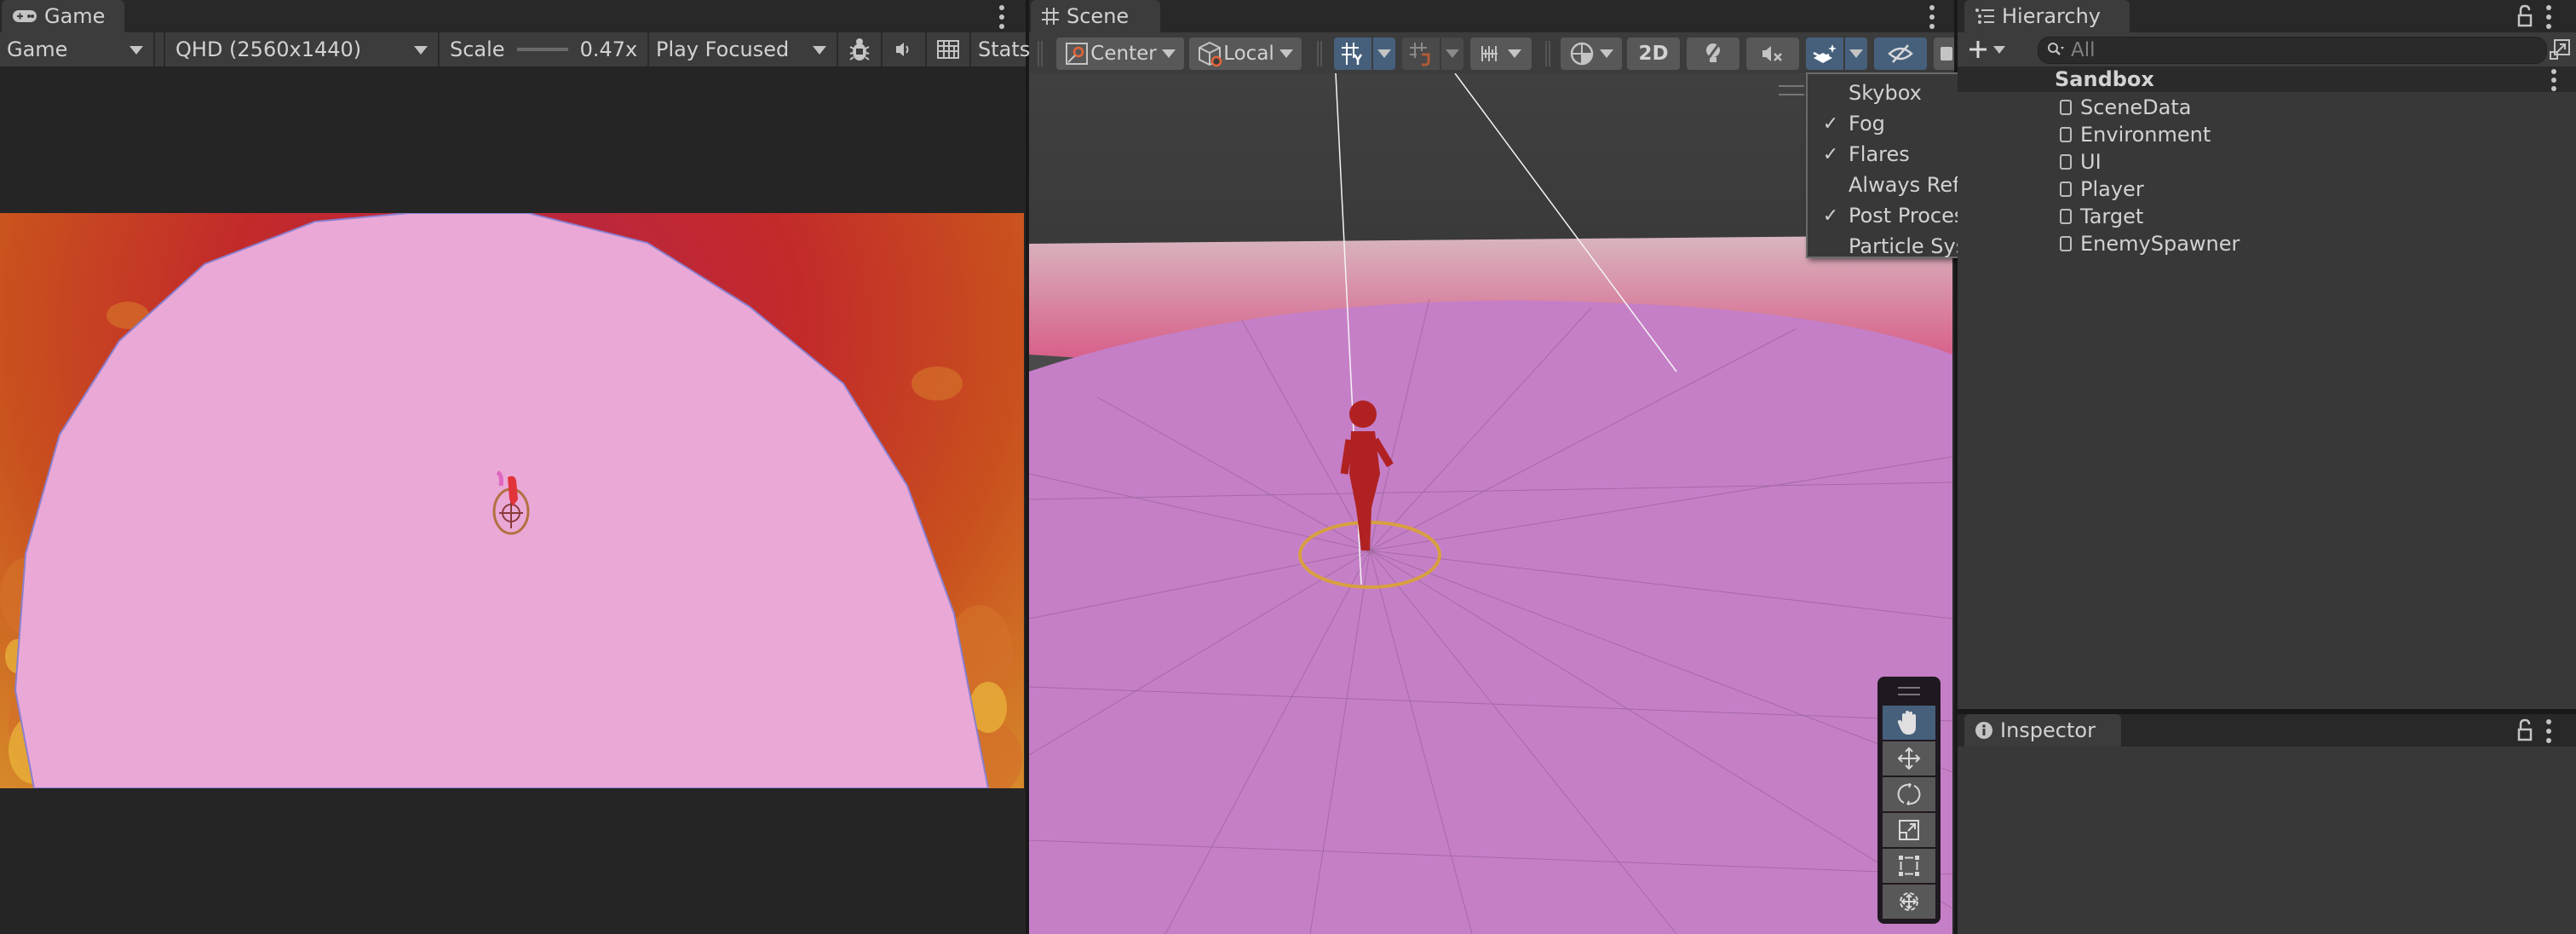  I want to click on tab-hierarchy: Hierarchy, so click(2047, 16).